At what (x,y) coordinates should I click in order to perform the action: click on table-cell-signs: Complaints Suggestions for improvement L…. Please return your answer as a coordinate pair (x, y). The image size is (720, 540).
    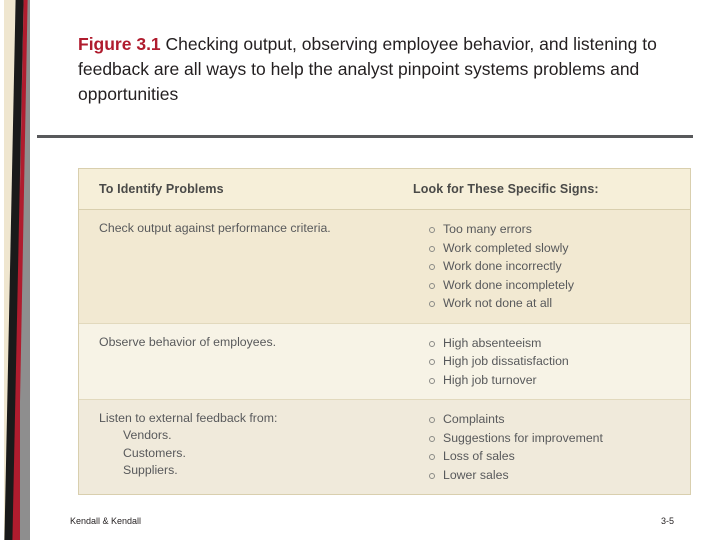
    Looking at the image, I should click on (541, 447).